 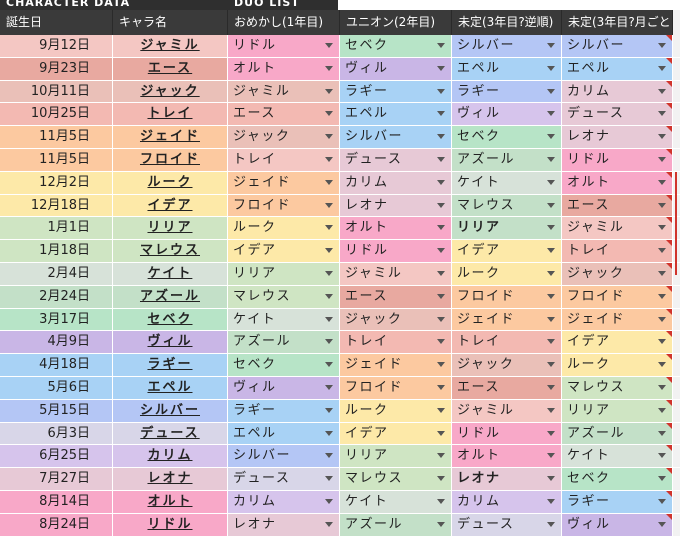 What do you see at coordinates (507, 159) in the screenshot?
I see `dropdown-undecided-reverse: アズール` at bounding box center [507, 159].